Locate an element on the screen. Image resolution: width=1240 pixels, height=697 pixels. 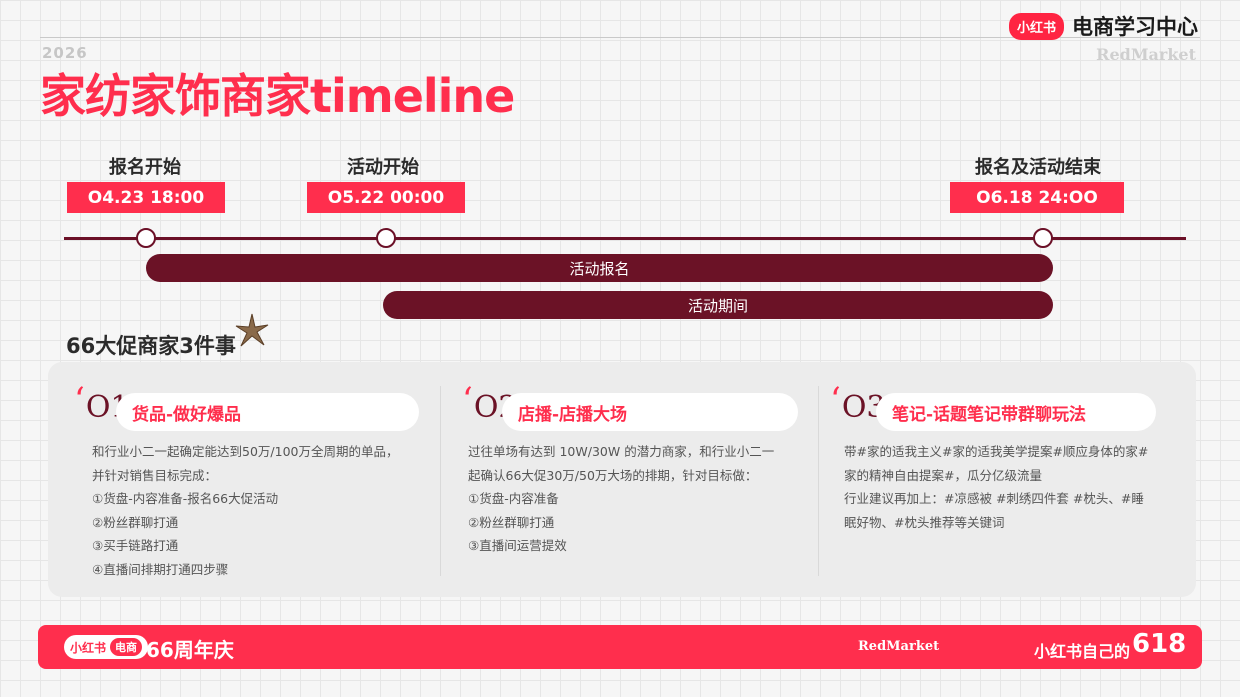
anniversary-label: 66周年庆 is located at coordinates (190, 650).